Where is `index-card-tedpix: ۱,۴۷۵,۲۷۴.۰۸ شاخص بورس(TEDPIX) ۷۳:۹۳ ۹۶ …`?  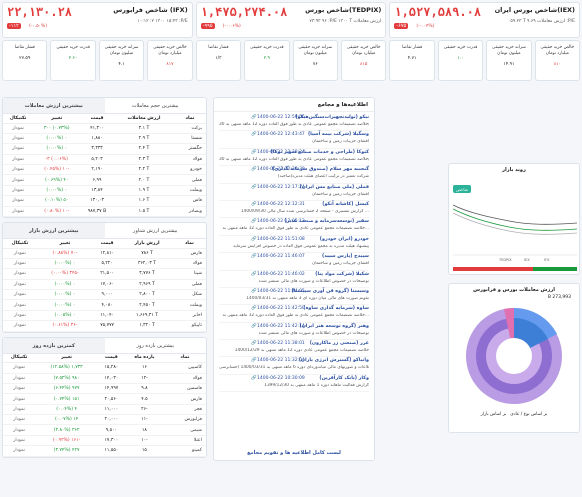
index-card-tedpix: ۱,۴۷۵,۲۷۴.۰۸ شاخص بورس(TEDPIX) ۷۳:۹۳ ۹۶ … is located at coordinates (291, 20).